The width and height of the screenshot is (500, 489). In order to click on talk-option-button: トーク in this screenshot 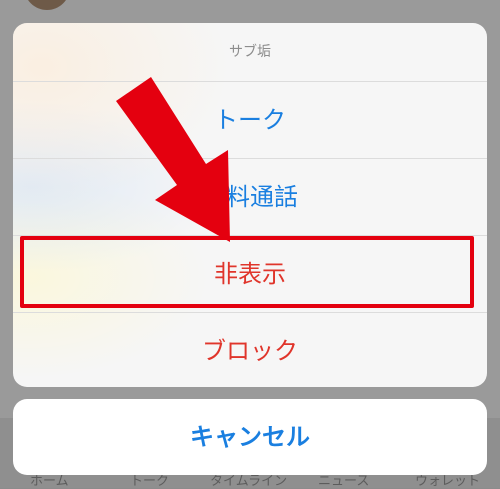, I will do `click(250, 120)`.